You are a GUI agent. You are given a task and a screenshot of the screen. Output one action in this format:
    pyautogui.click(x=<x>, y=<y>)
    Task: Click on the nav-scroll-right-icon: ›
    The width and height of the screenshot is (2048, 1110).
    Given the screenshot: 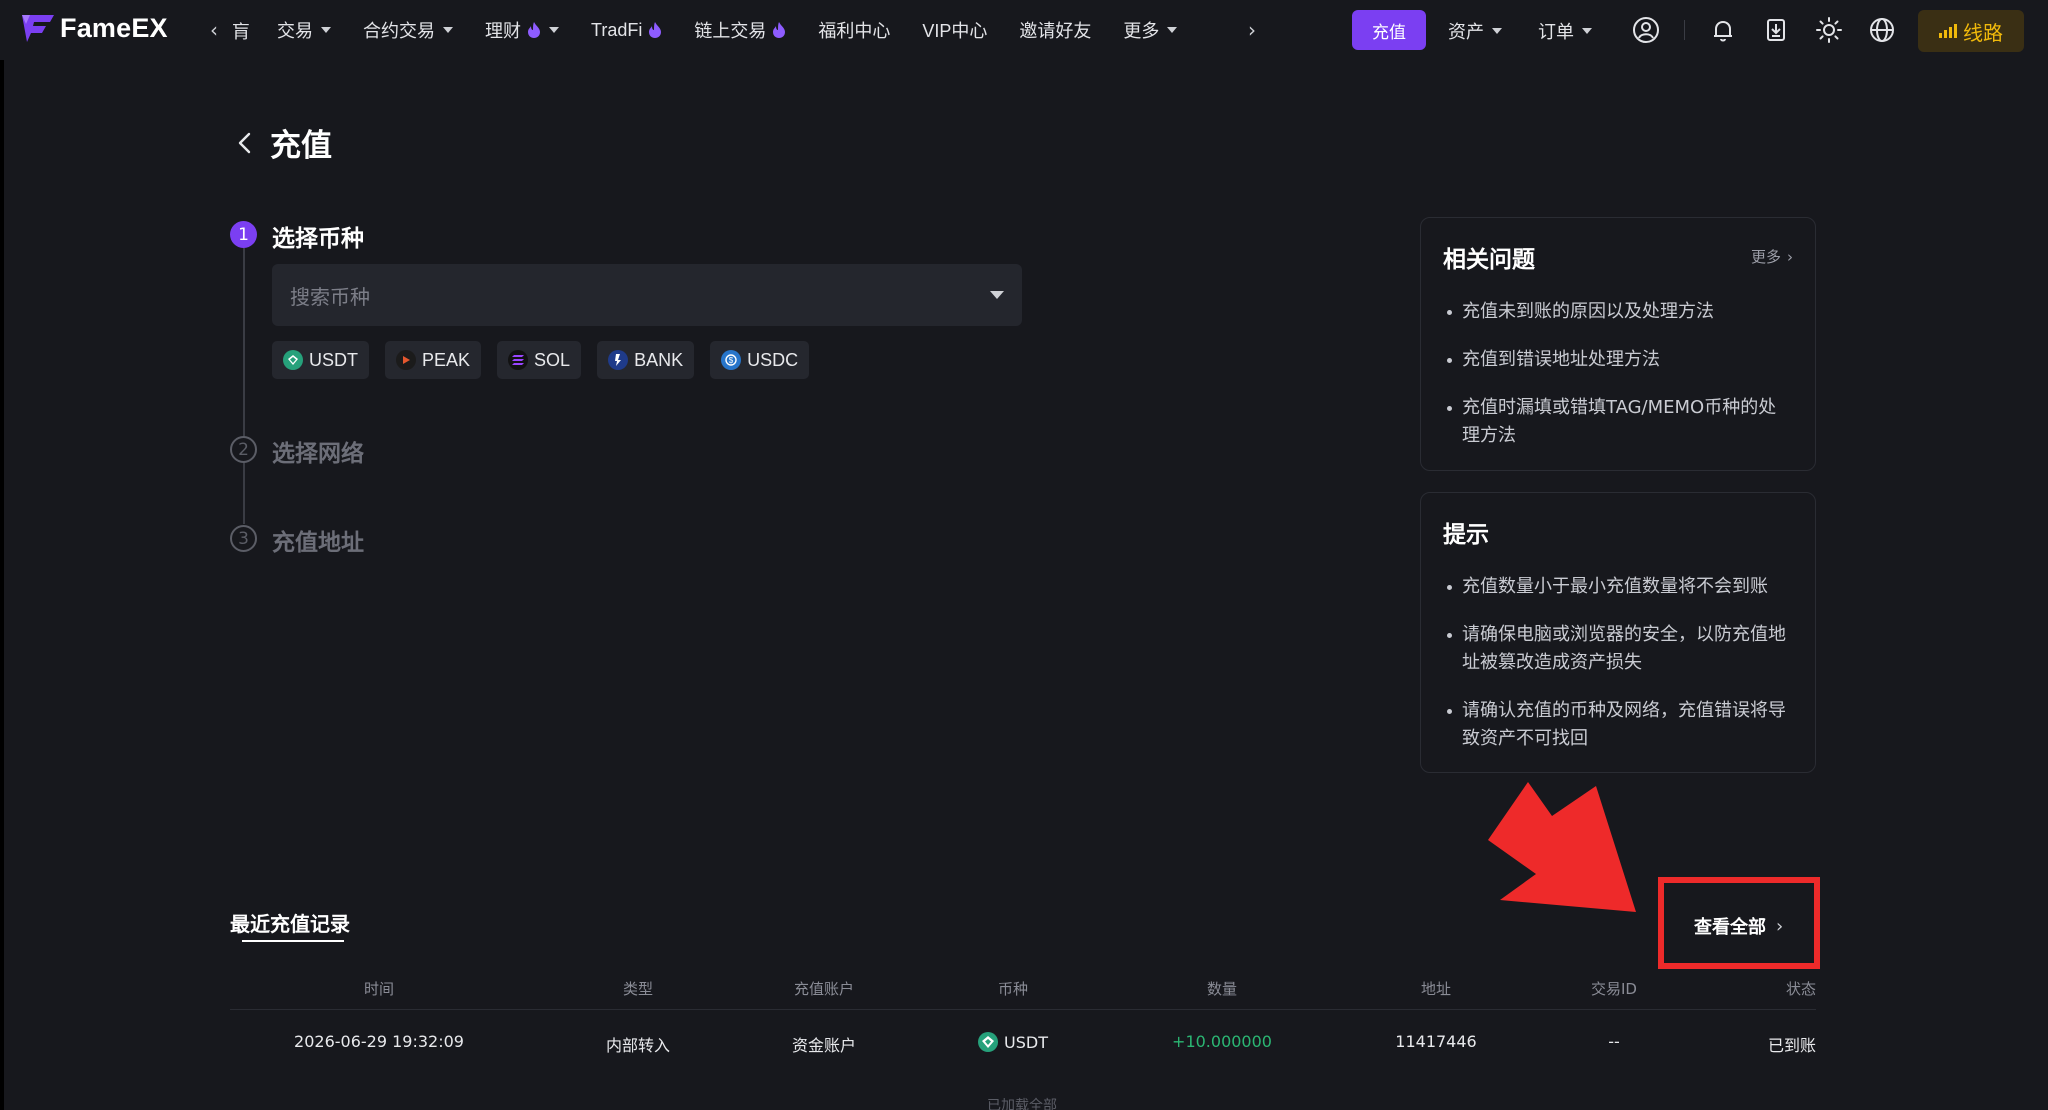 What is the action you would take?
    pyautogui.click(x=1252, y=30)
    